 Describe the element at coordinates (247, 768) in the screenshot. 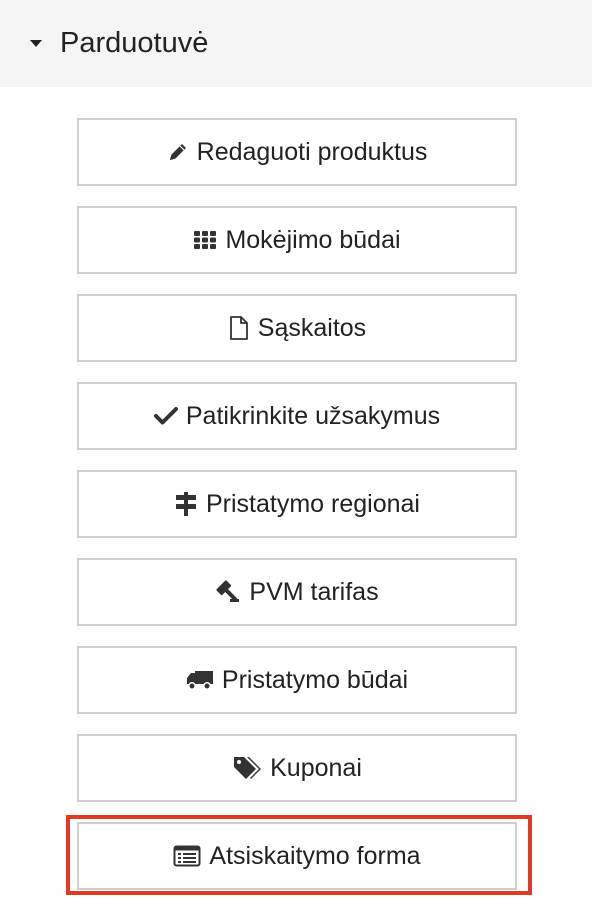

I see `tags-icon` at that location.